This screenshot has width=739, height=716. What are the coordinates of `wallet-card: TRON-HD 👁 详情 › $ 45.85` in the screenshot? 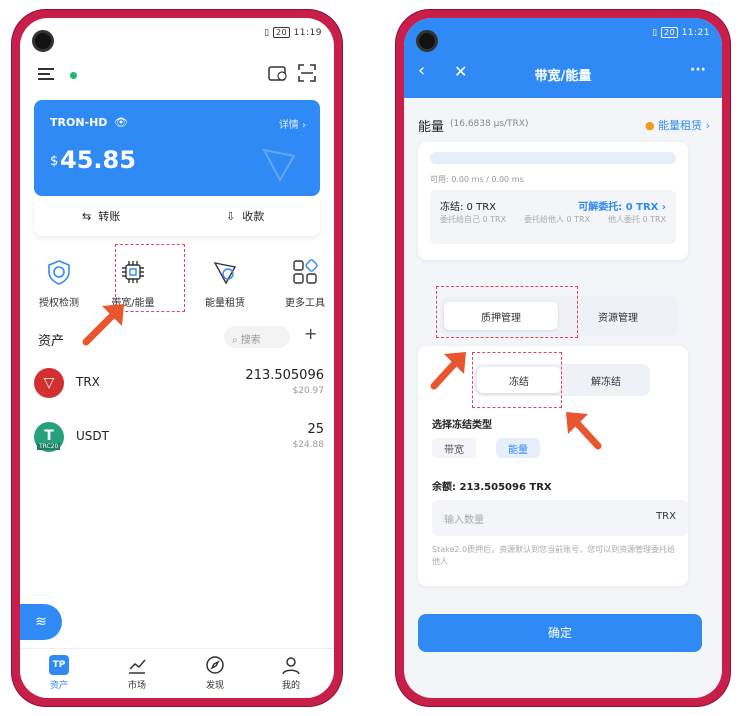 It's located at (177, 148).